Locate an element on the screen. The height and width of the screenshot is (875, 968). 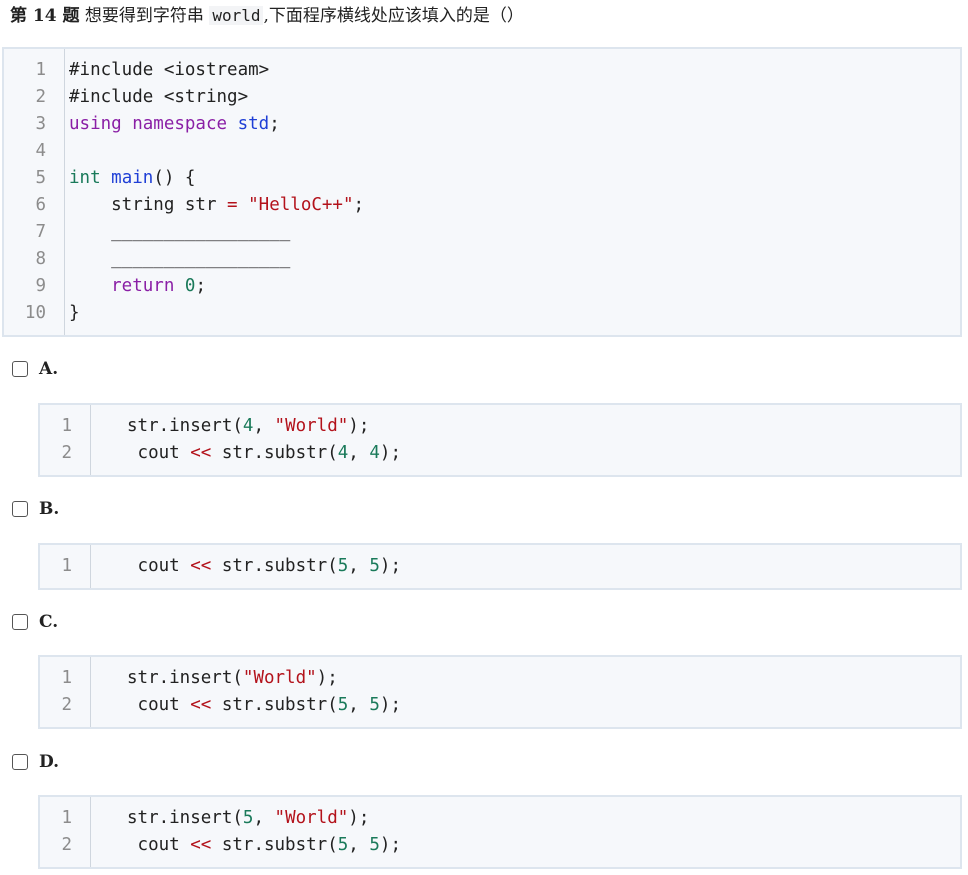
code-text: #include <iostream> is located at coordinates (169, 70).